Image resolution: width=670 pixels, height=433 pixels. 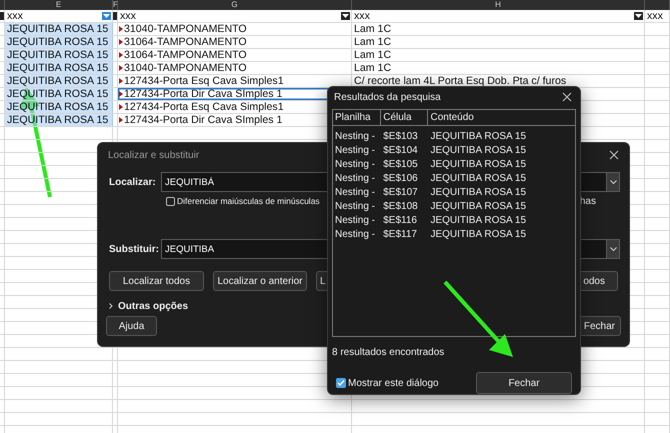 I want to click on table-cell-text: $E$104, so click(x=400, y=151).